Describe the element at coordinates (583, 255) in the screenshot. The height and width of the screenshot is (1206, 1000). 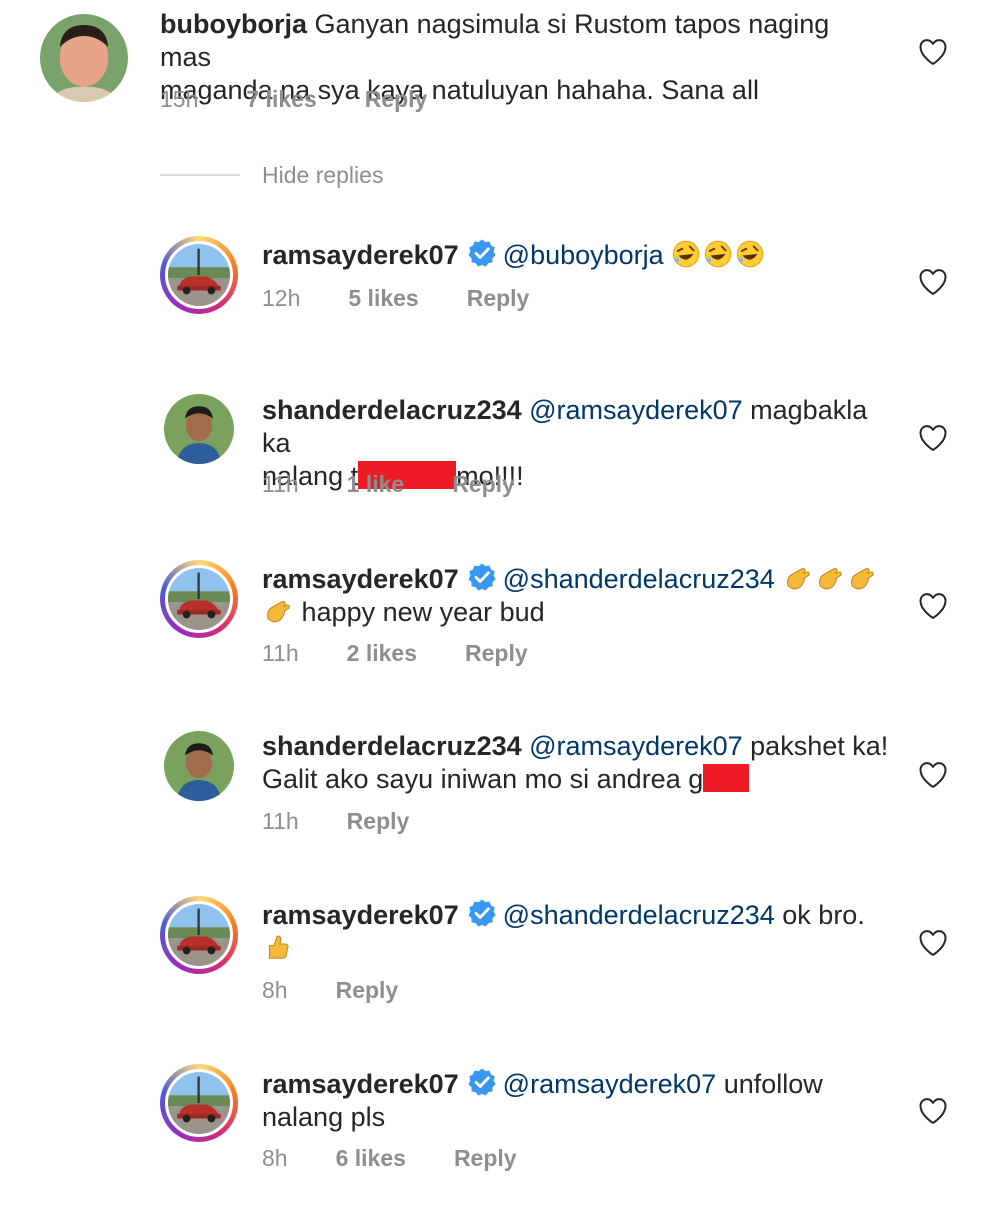
I see `mention-link: @buboyborja` at that location.